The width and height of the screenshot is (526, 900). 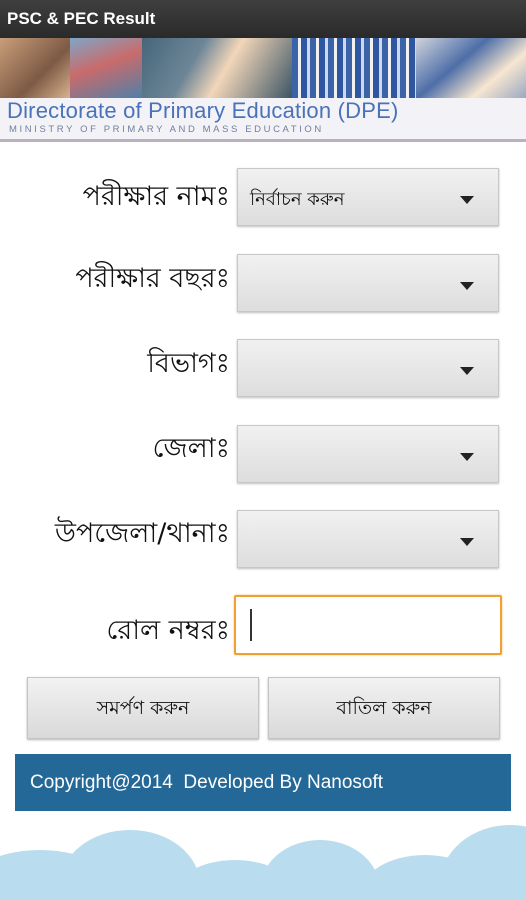 I want to click on roll-number-label: রোল নম্বরঃ, so click(x=168, y=630).